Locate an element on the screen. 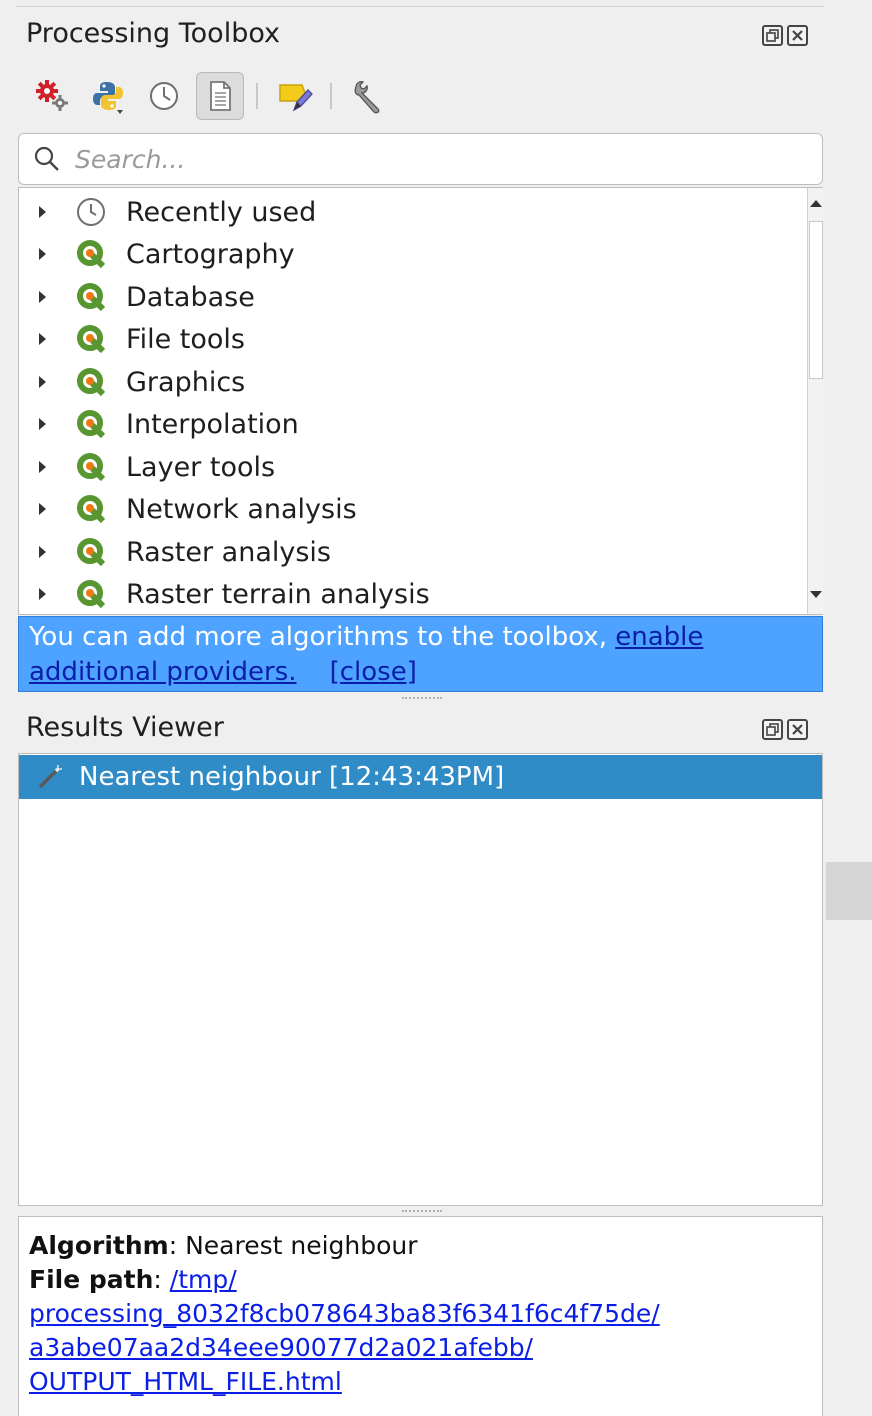  tree-item-recently-used: Recently used is located at coordinates (404, 212).